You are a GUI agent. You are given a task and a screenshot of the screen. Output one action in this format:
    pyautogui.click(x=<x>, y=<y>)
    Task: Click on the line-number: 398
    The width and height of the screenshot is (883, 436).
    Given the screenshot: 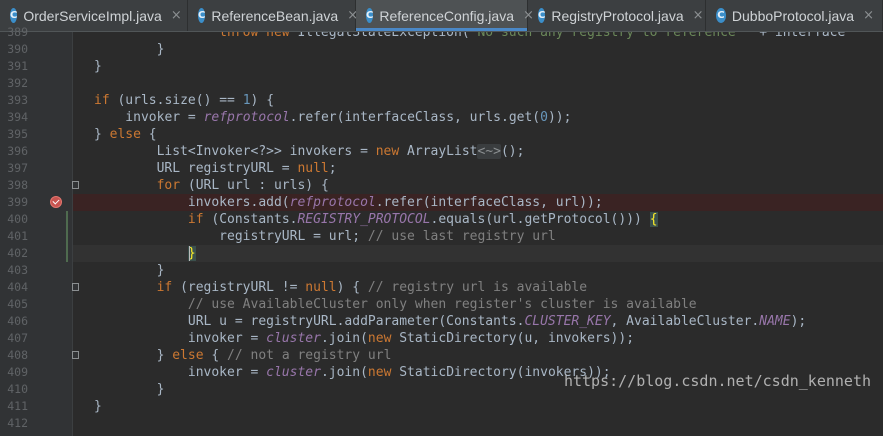 What is the action you would take?
    pyautogui.click(x=17, y=185)
    